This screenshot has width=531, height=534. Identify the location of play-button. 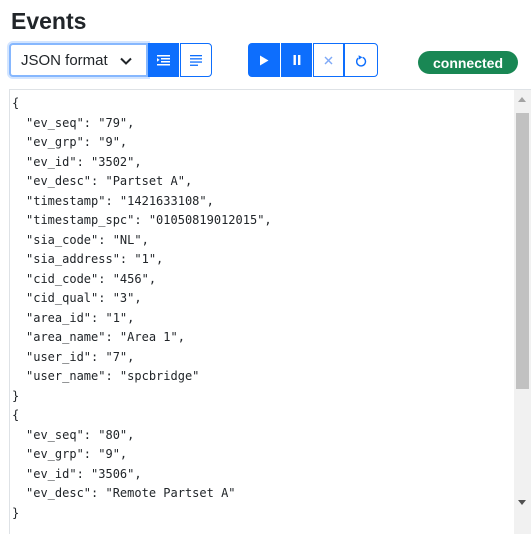
(264, 60).